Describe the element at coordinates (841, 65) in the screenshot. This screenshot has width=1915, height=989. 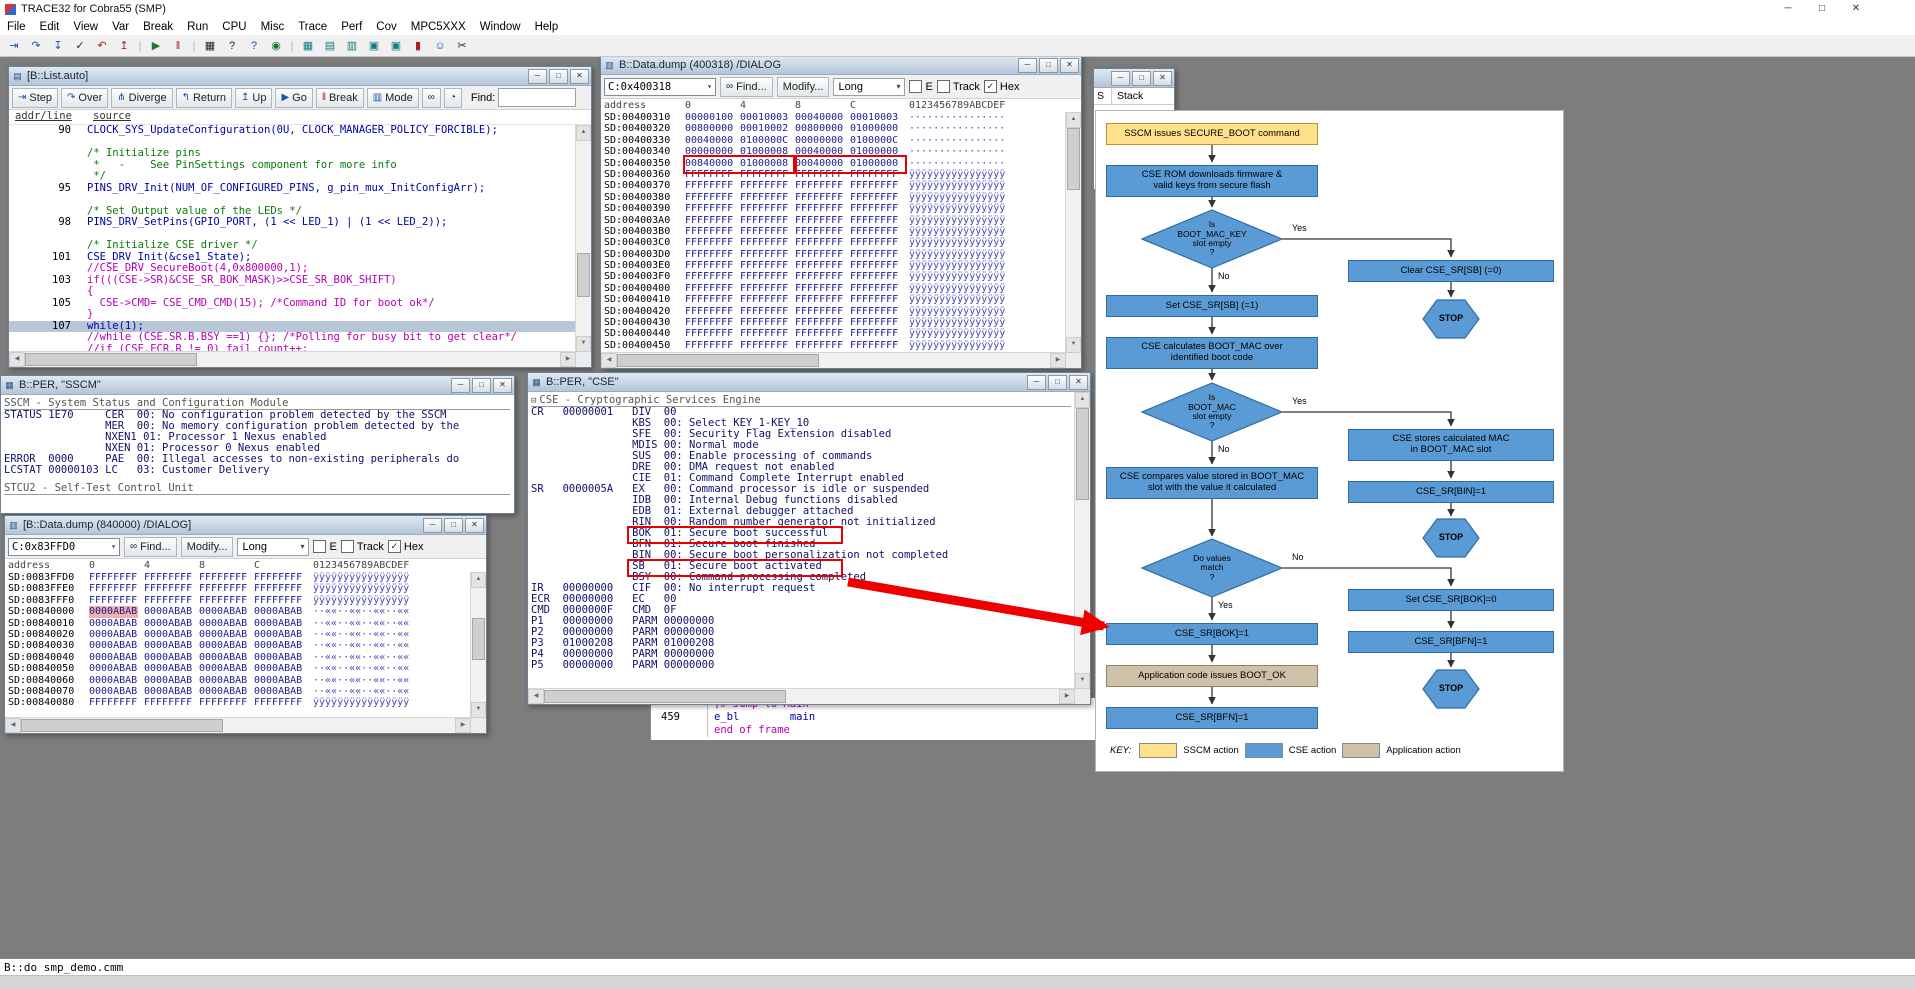
I see `window-titlebar: ▥ B::Data.dump (400318) /DIALOG ─ □ ✕` at that location.